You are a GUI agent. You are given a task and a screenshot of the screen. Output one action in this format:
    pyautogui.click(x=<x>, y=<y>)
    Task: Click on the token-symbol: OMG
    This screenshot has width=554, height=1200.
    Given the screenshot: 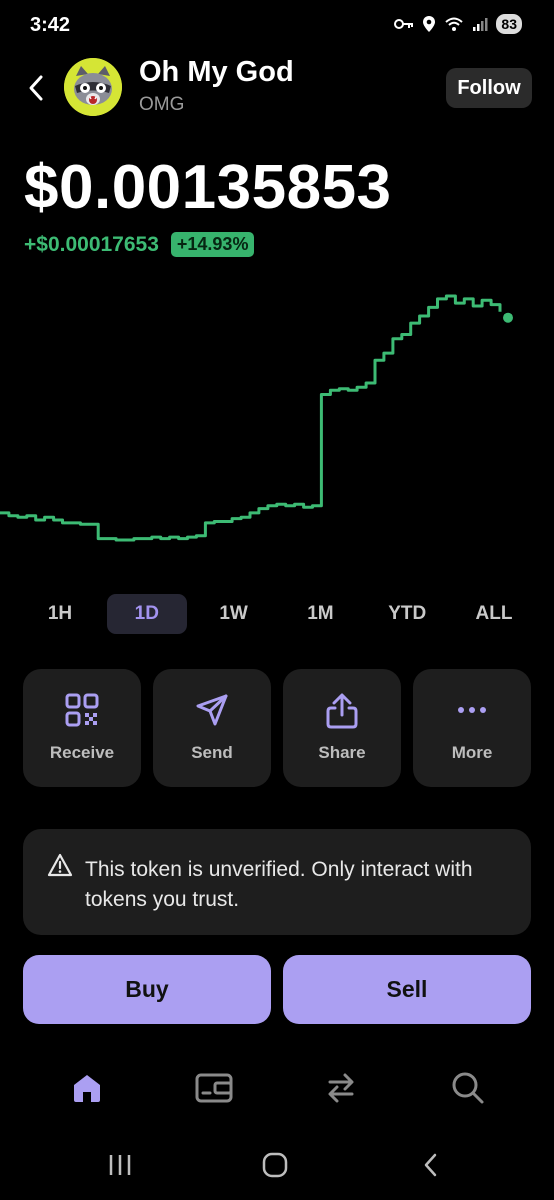 What is the action you would take?
    pyautogui.click(x=162, y=104)
    